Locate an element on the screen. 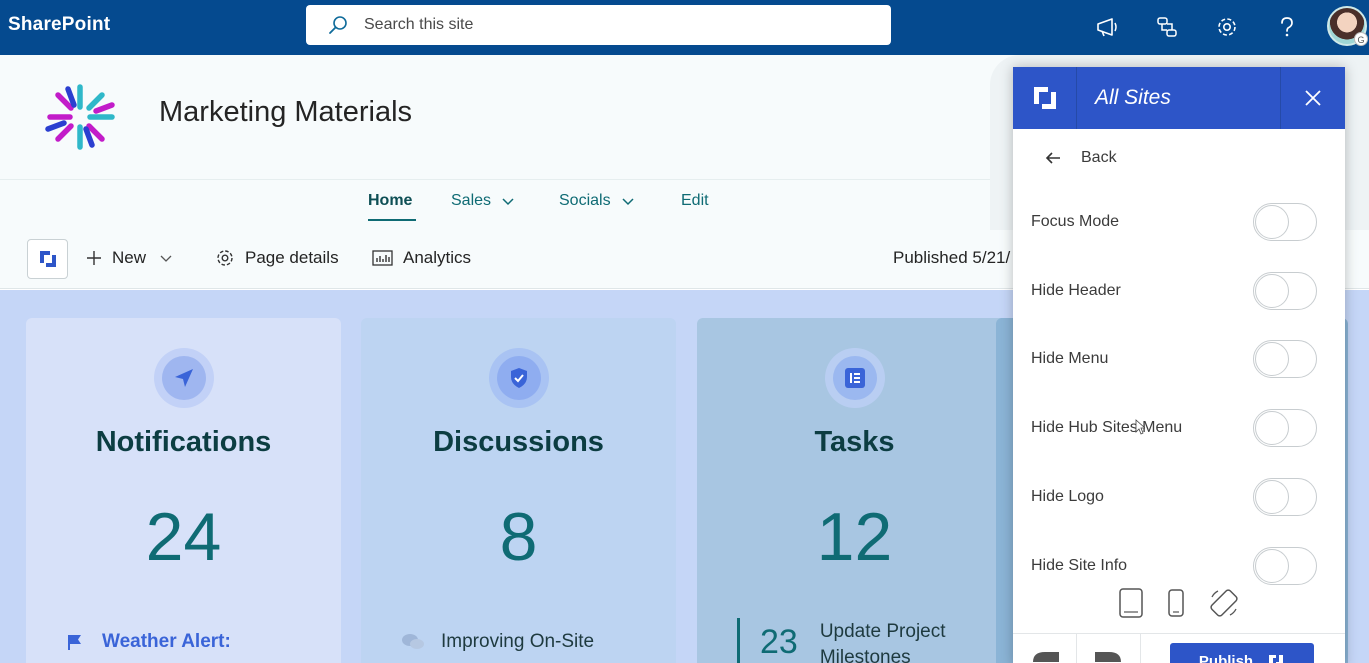 This screenshot has height=663, width=1369. site-title: Marketing Materials is located at coordinates (285, 112).